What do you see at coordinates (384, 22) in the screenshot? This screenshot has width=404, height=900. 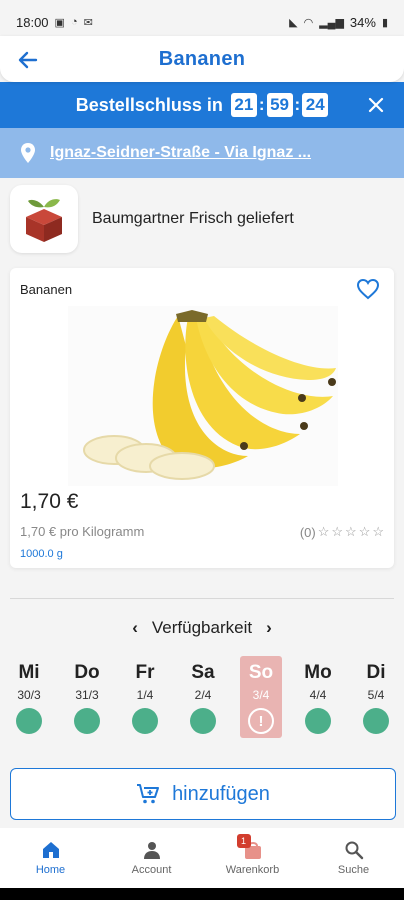 I see `battery-icon: ▮` at bounding box center [384, 22].